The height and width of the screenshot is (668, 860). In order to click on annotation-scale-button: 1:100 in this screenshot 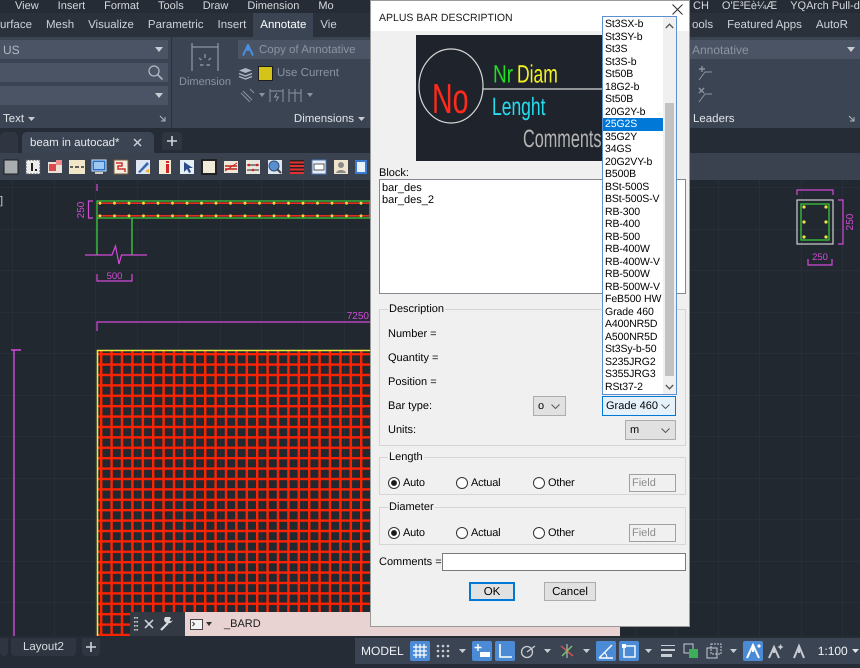, I will do `click(838, 651)`.